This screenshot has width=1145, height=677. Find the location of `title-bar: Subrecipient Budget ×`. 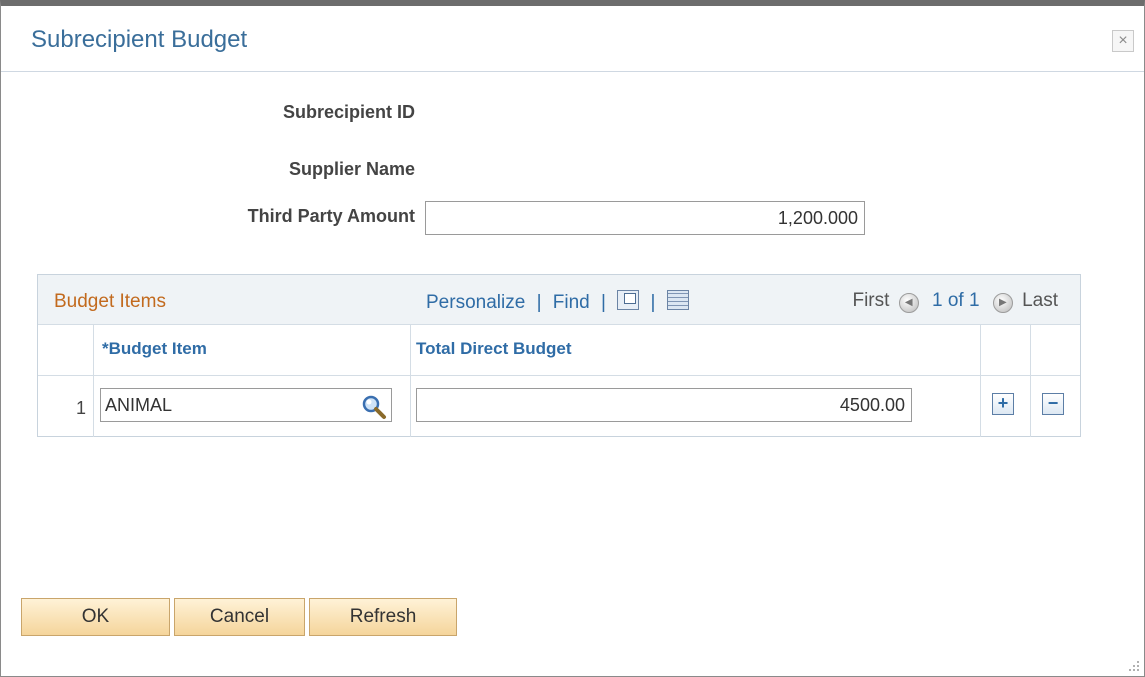

title-bar: Subrecipient Budget × is located at coordinates (572, 39).